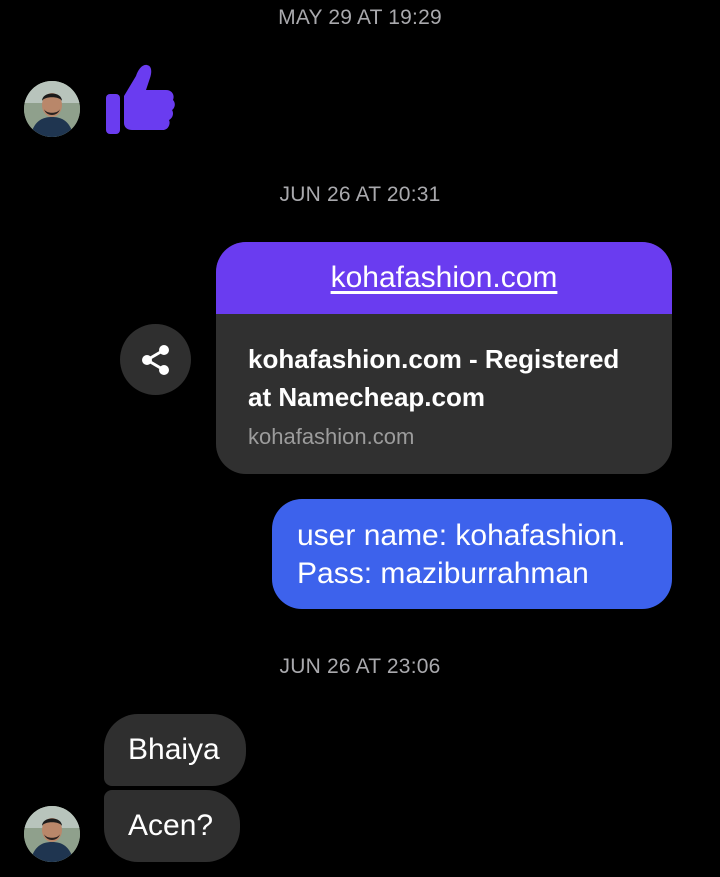  Describe the element at coordinates (461, 535) in the screenshot. I see `outgoing-message-line-1: user name: kohafashion.` at that location.